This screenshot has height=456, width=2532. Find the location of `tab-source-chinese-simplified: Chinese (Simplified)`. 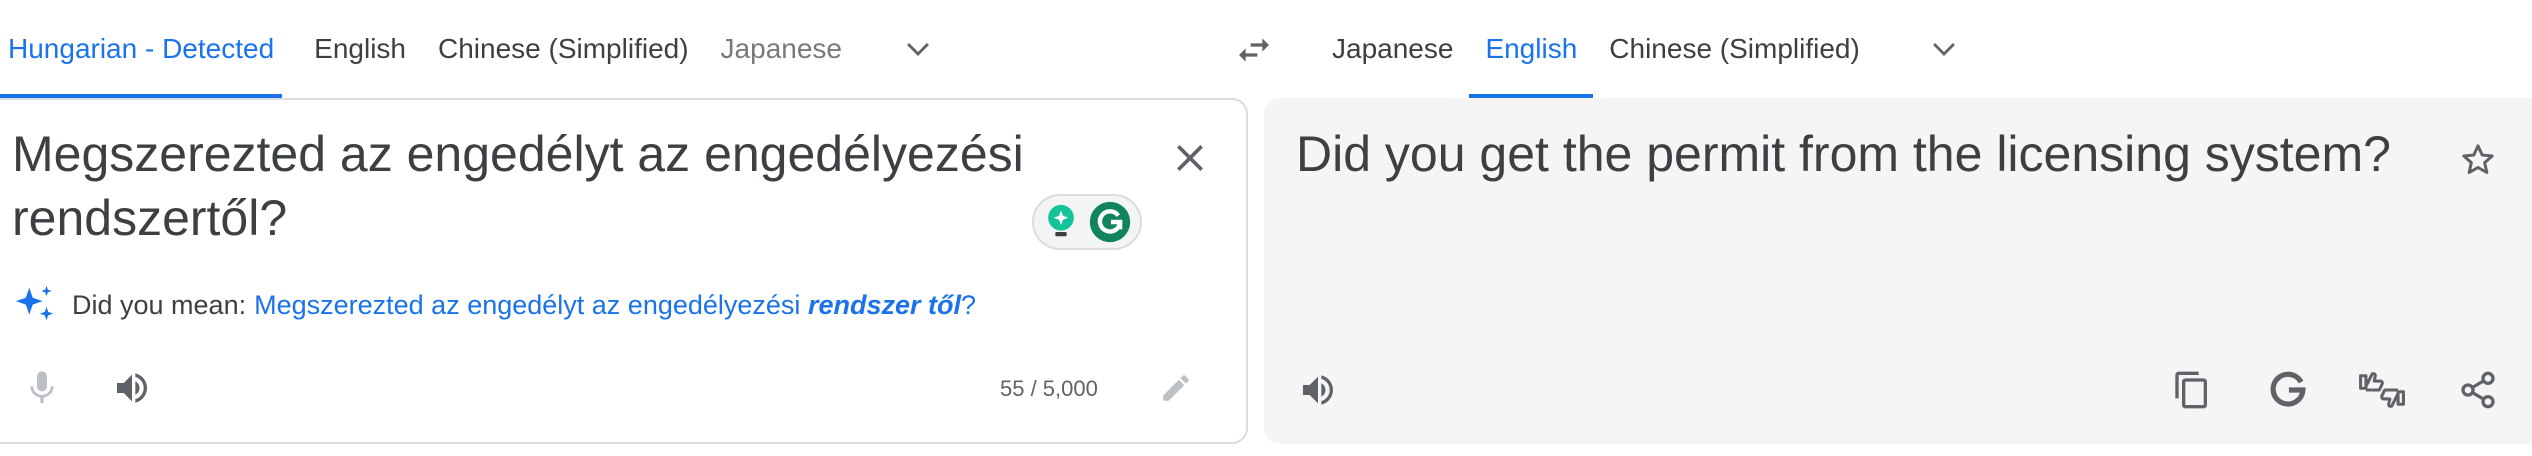

tab-source-chinese-simplified: Chinese (Simplified) is located at coordinates (563, 49).